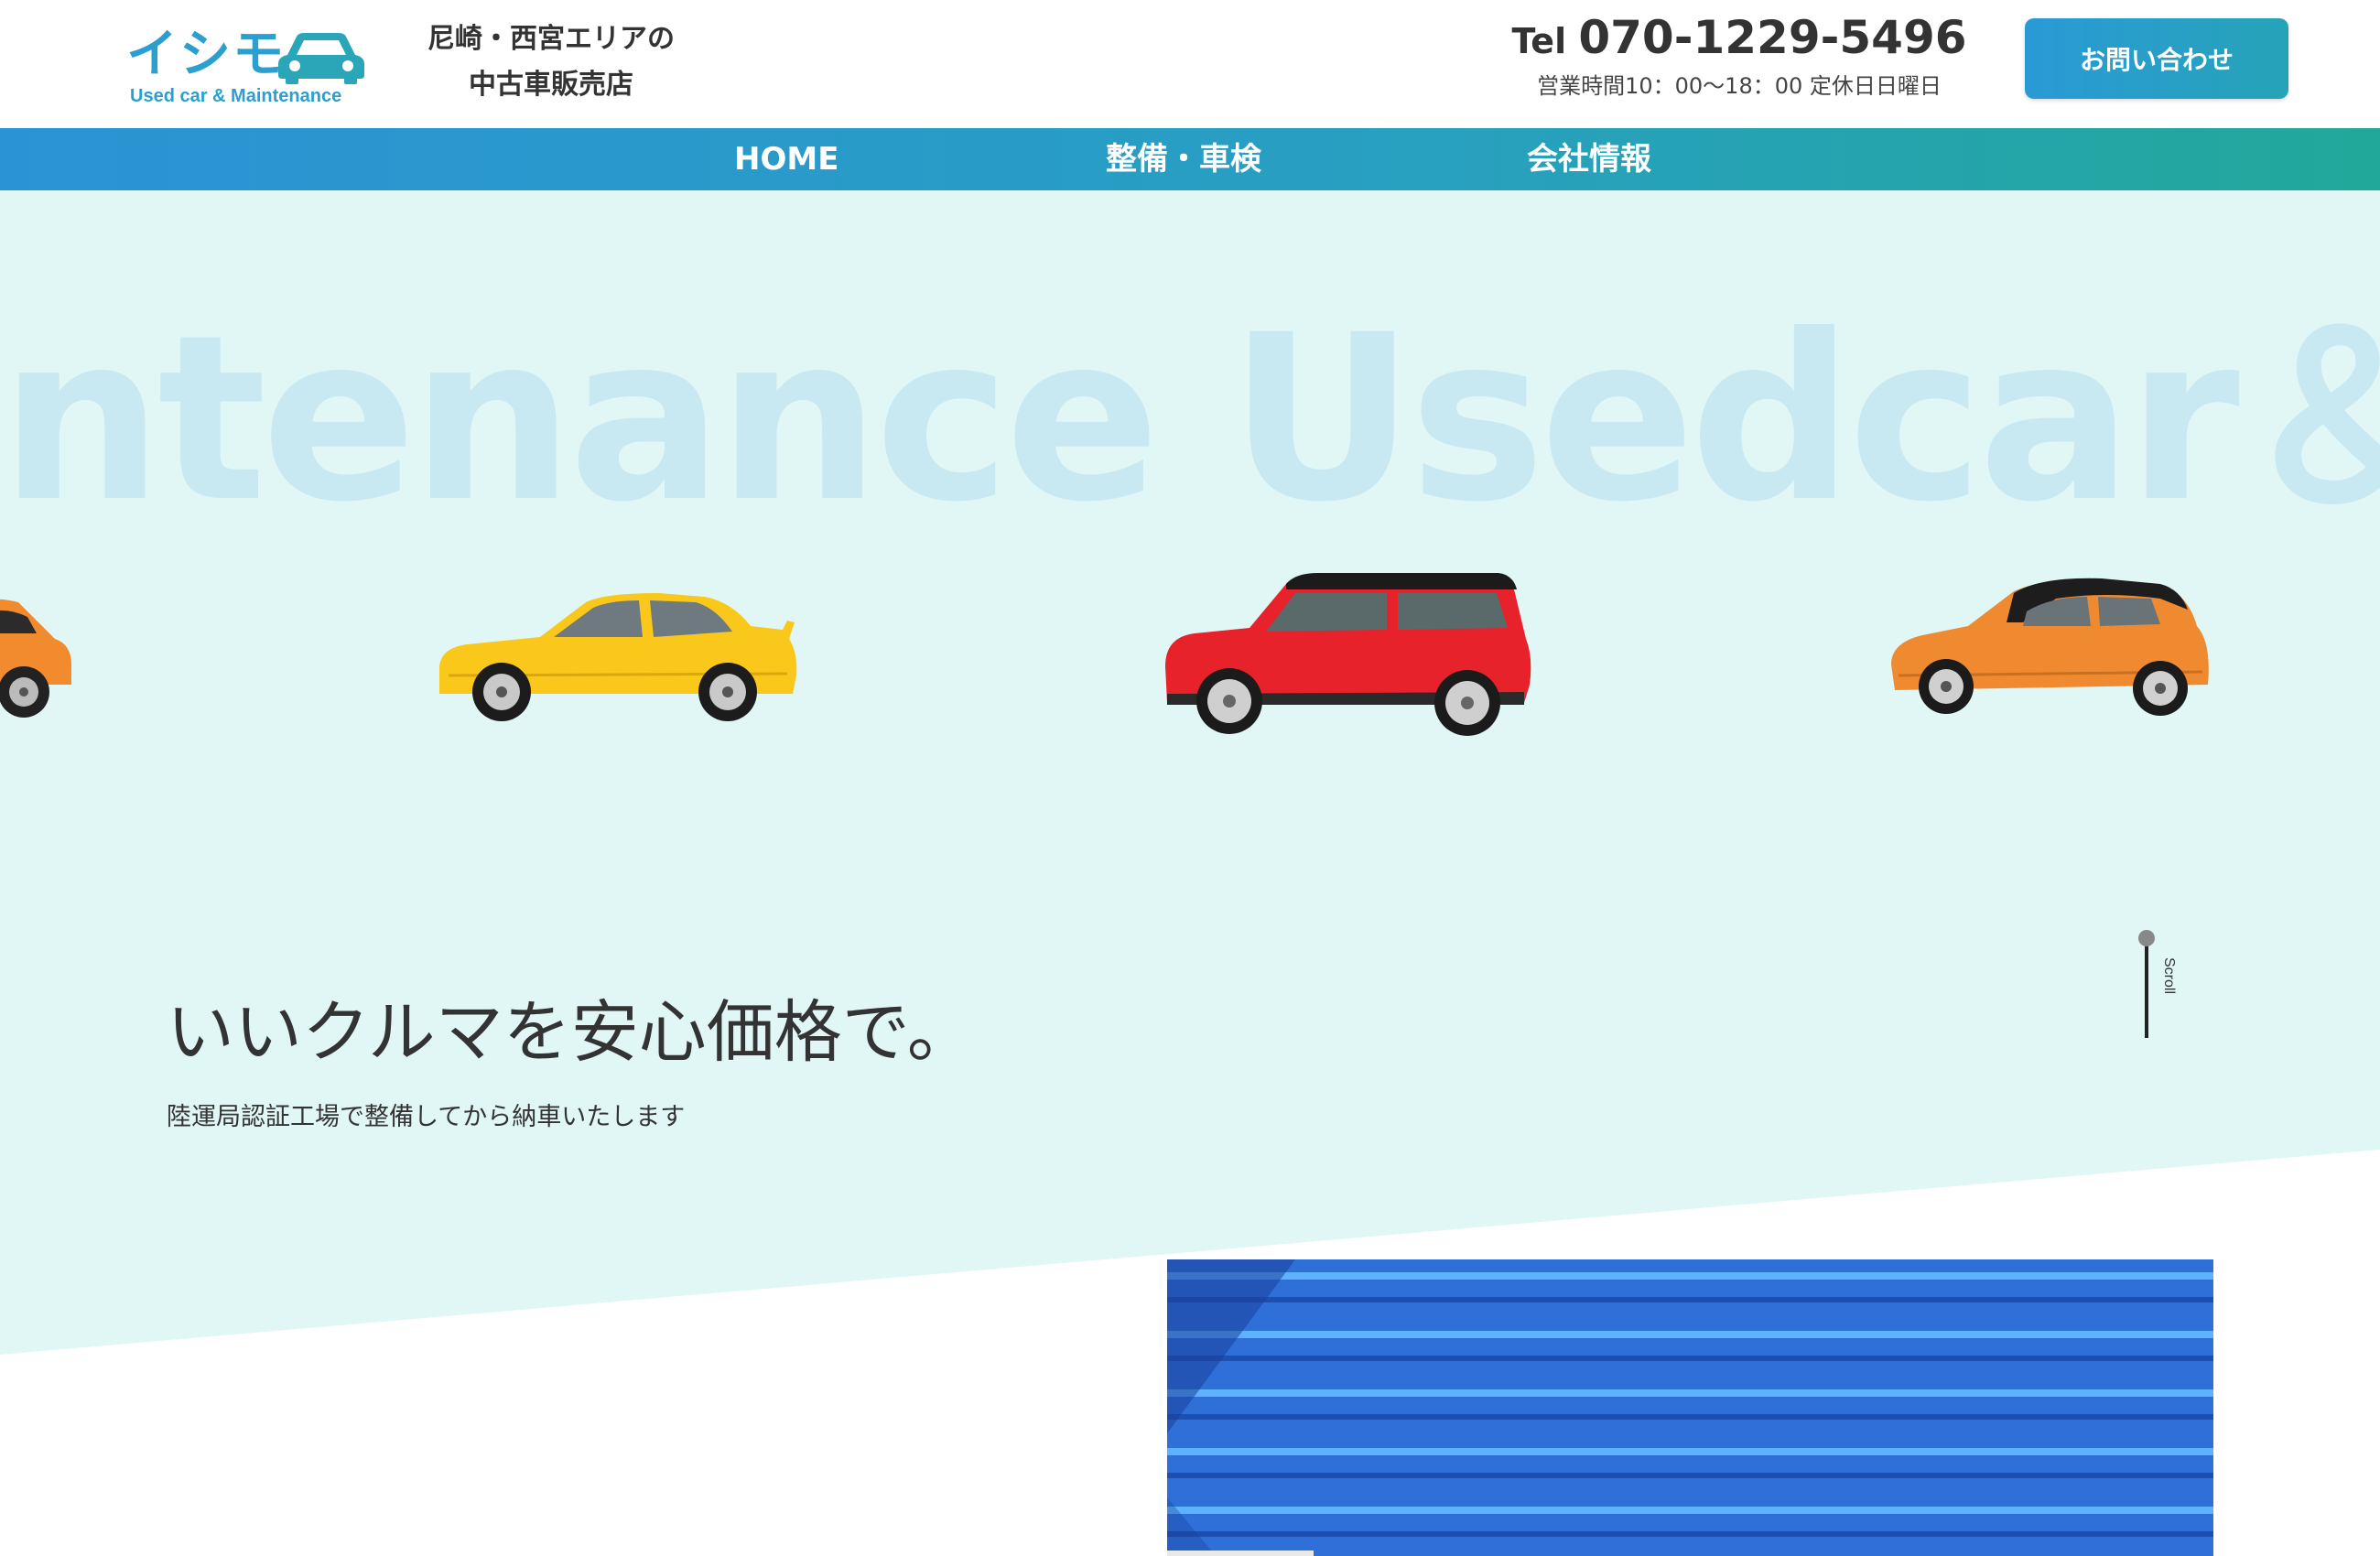 Image resolution: width=2380 pixels, height=1556 pixels. What do you see at coordinates (786, 159) in the screenshot?
I see `nav-item-home: HOME` at bounding box center [786, 159].